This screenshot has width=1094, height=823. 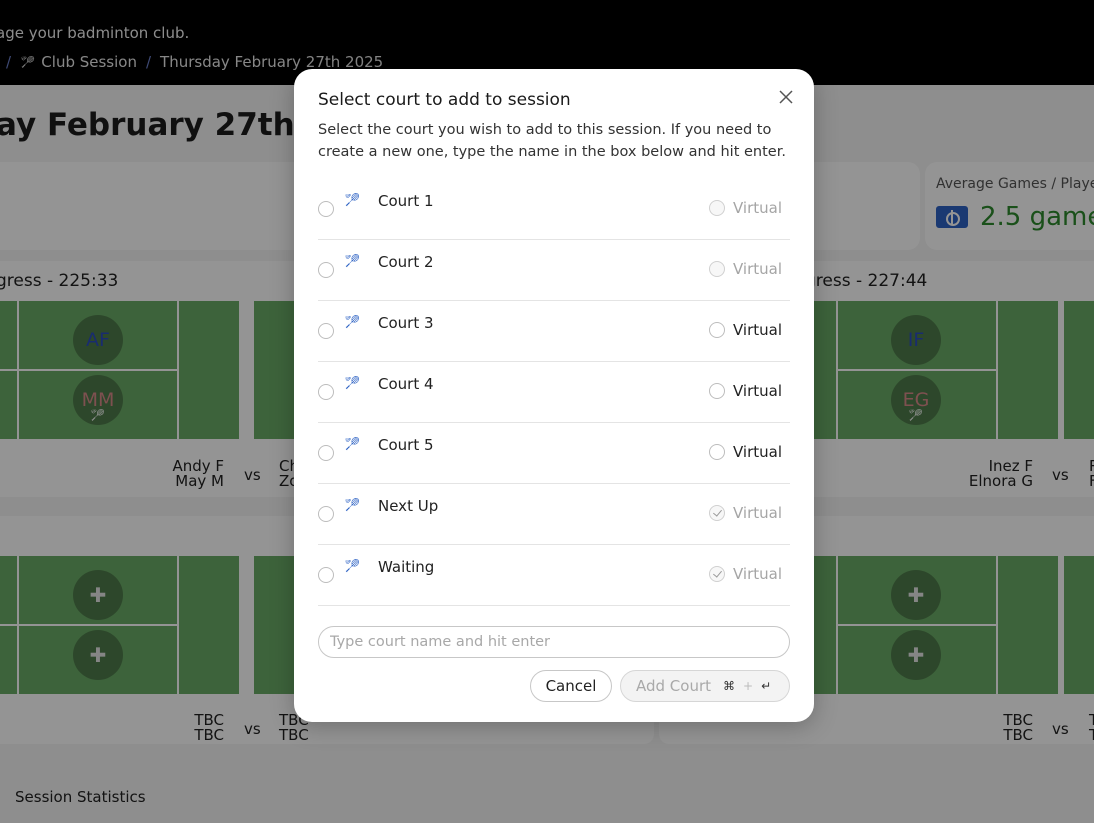 What do you see at coordinates (674, 686) in the screenshot?
I see `add-court-label: Add Court` at bounding box center [674, 686].